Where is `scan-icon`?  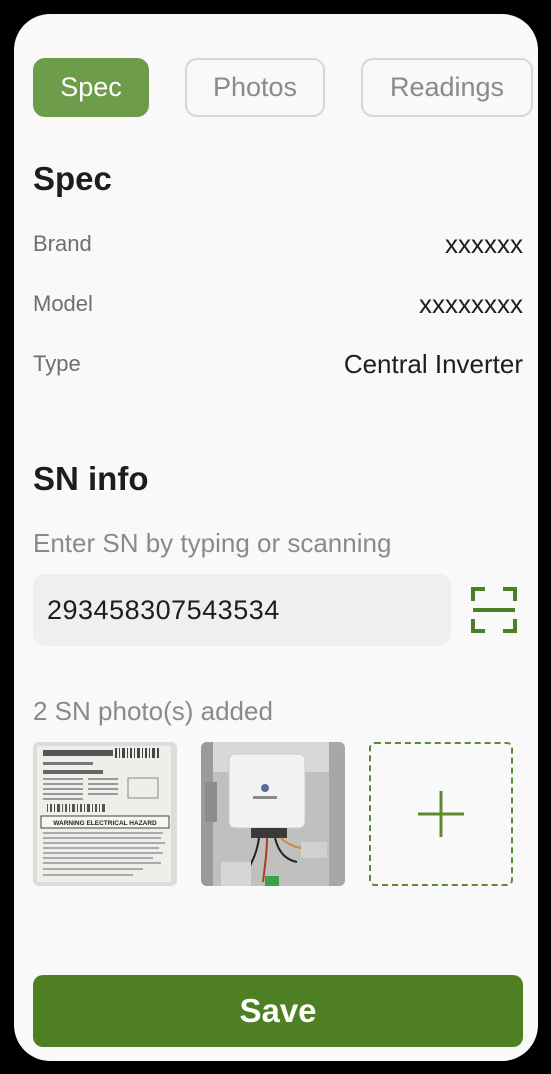
scan-icon is located at coordinates (494, 610).